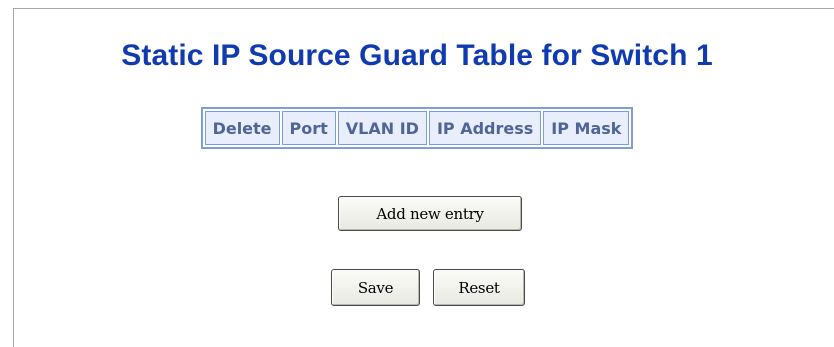  What do you see at coordinates (375, 287) in the screenshot?
I see `save-button: Save` at bounding box center [375, 287].